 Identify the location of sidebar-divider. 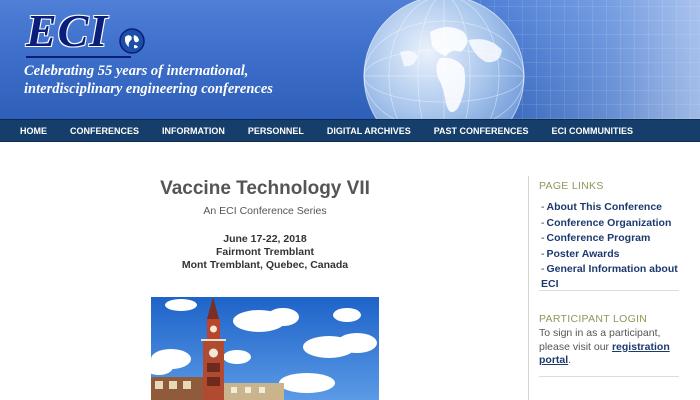
(609, 290).